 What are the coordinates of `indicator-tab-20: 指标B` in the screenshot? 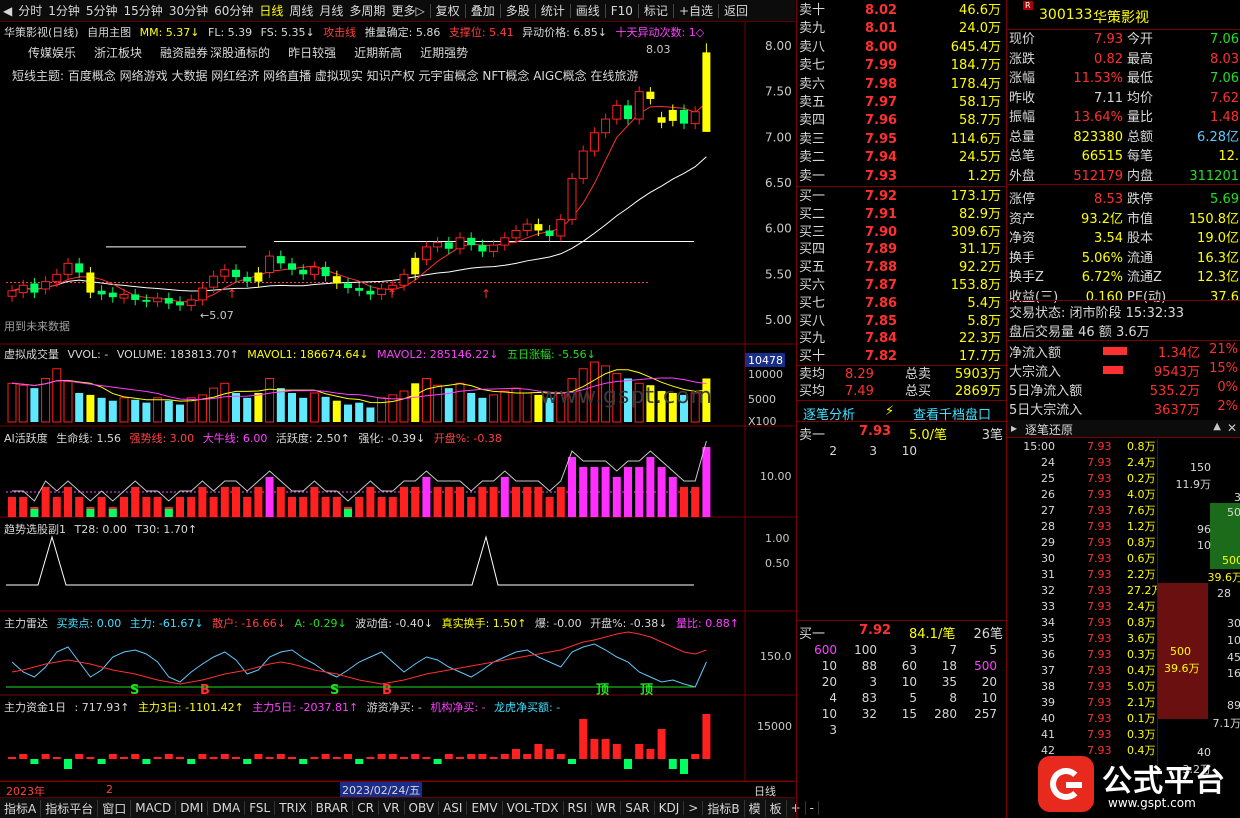 It's located at (724, 808).